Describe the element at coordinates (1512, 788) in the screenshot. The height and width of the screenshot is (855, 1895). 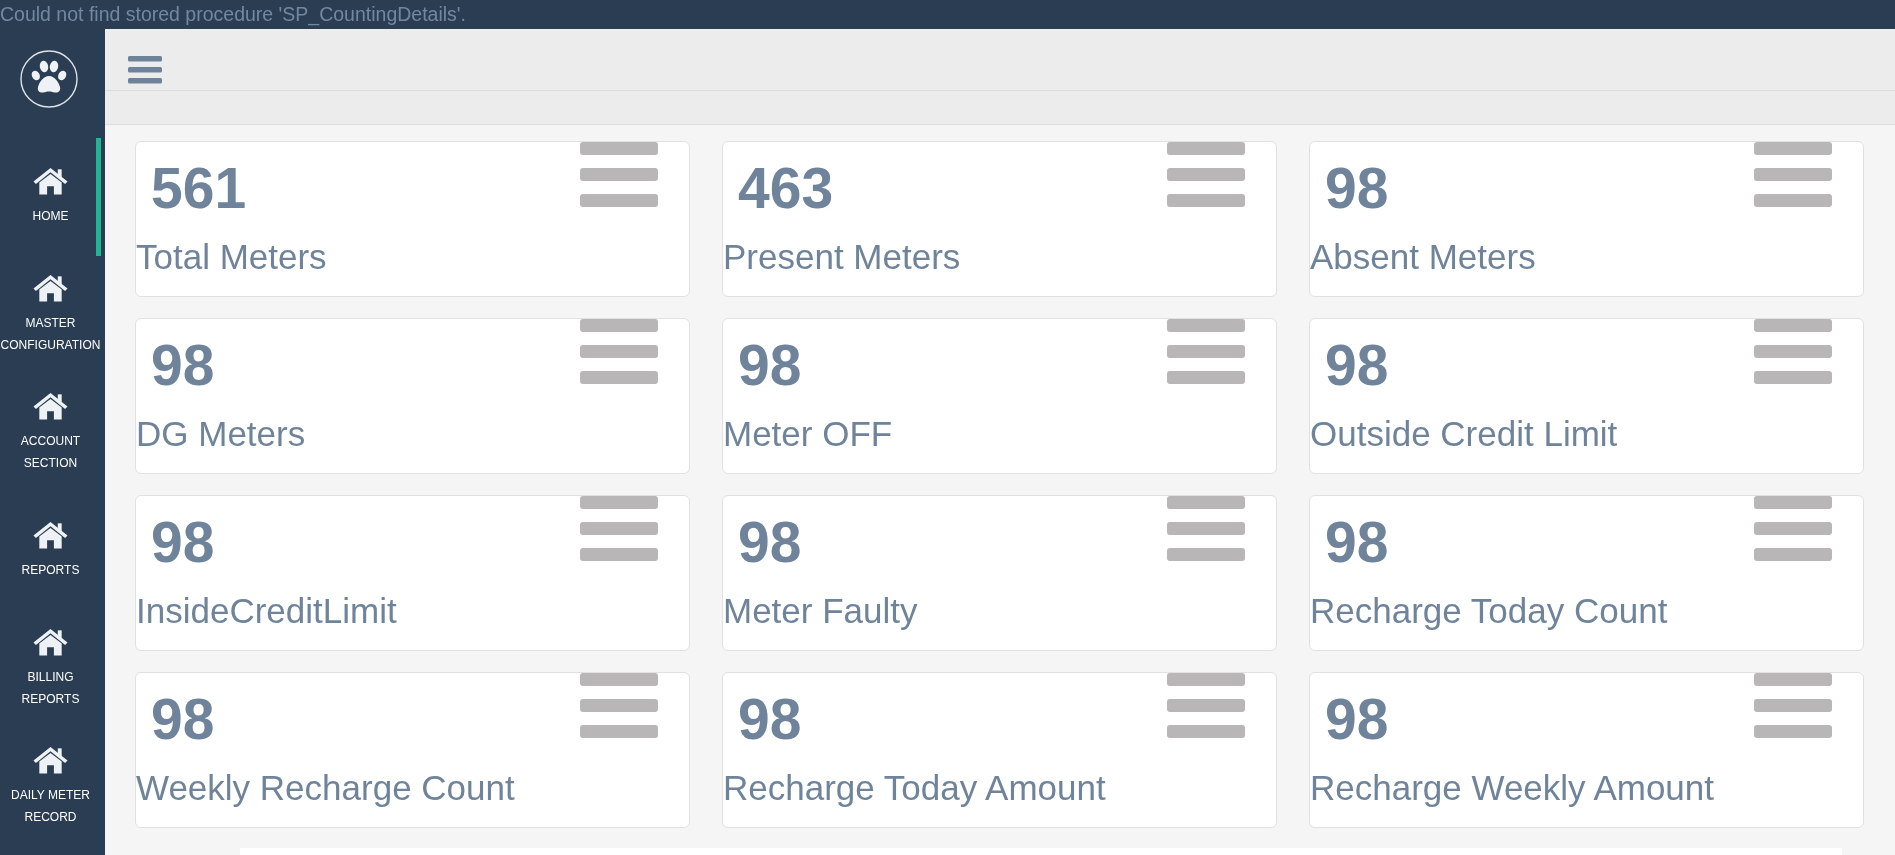
I see `stat-label: Recharge Weekly Amount` at that location.